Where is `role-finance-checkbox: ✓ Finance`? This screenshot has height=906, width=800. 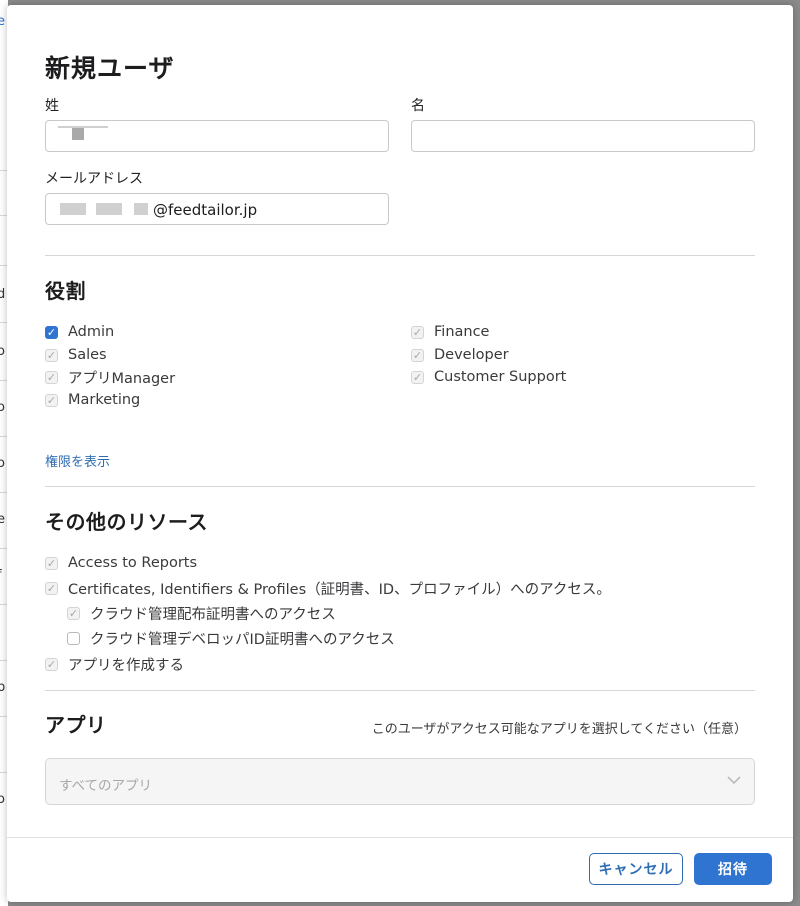 role-finance-checkbox: ✓ Finance is located at coordinates (450, 332).